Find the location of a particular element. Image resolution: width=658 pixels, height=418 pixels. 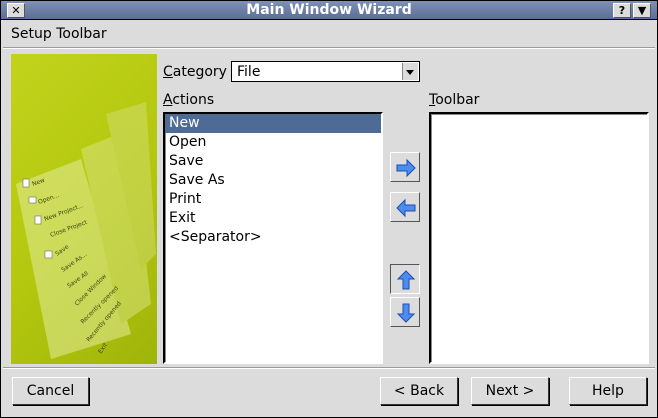

move-down-button is located at coordinates (405, 312).